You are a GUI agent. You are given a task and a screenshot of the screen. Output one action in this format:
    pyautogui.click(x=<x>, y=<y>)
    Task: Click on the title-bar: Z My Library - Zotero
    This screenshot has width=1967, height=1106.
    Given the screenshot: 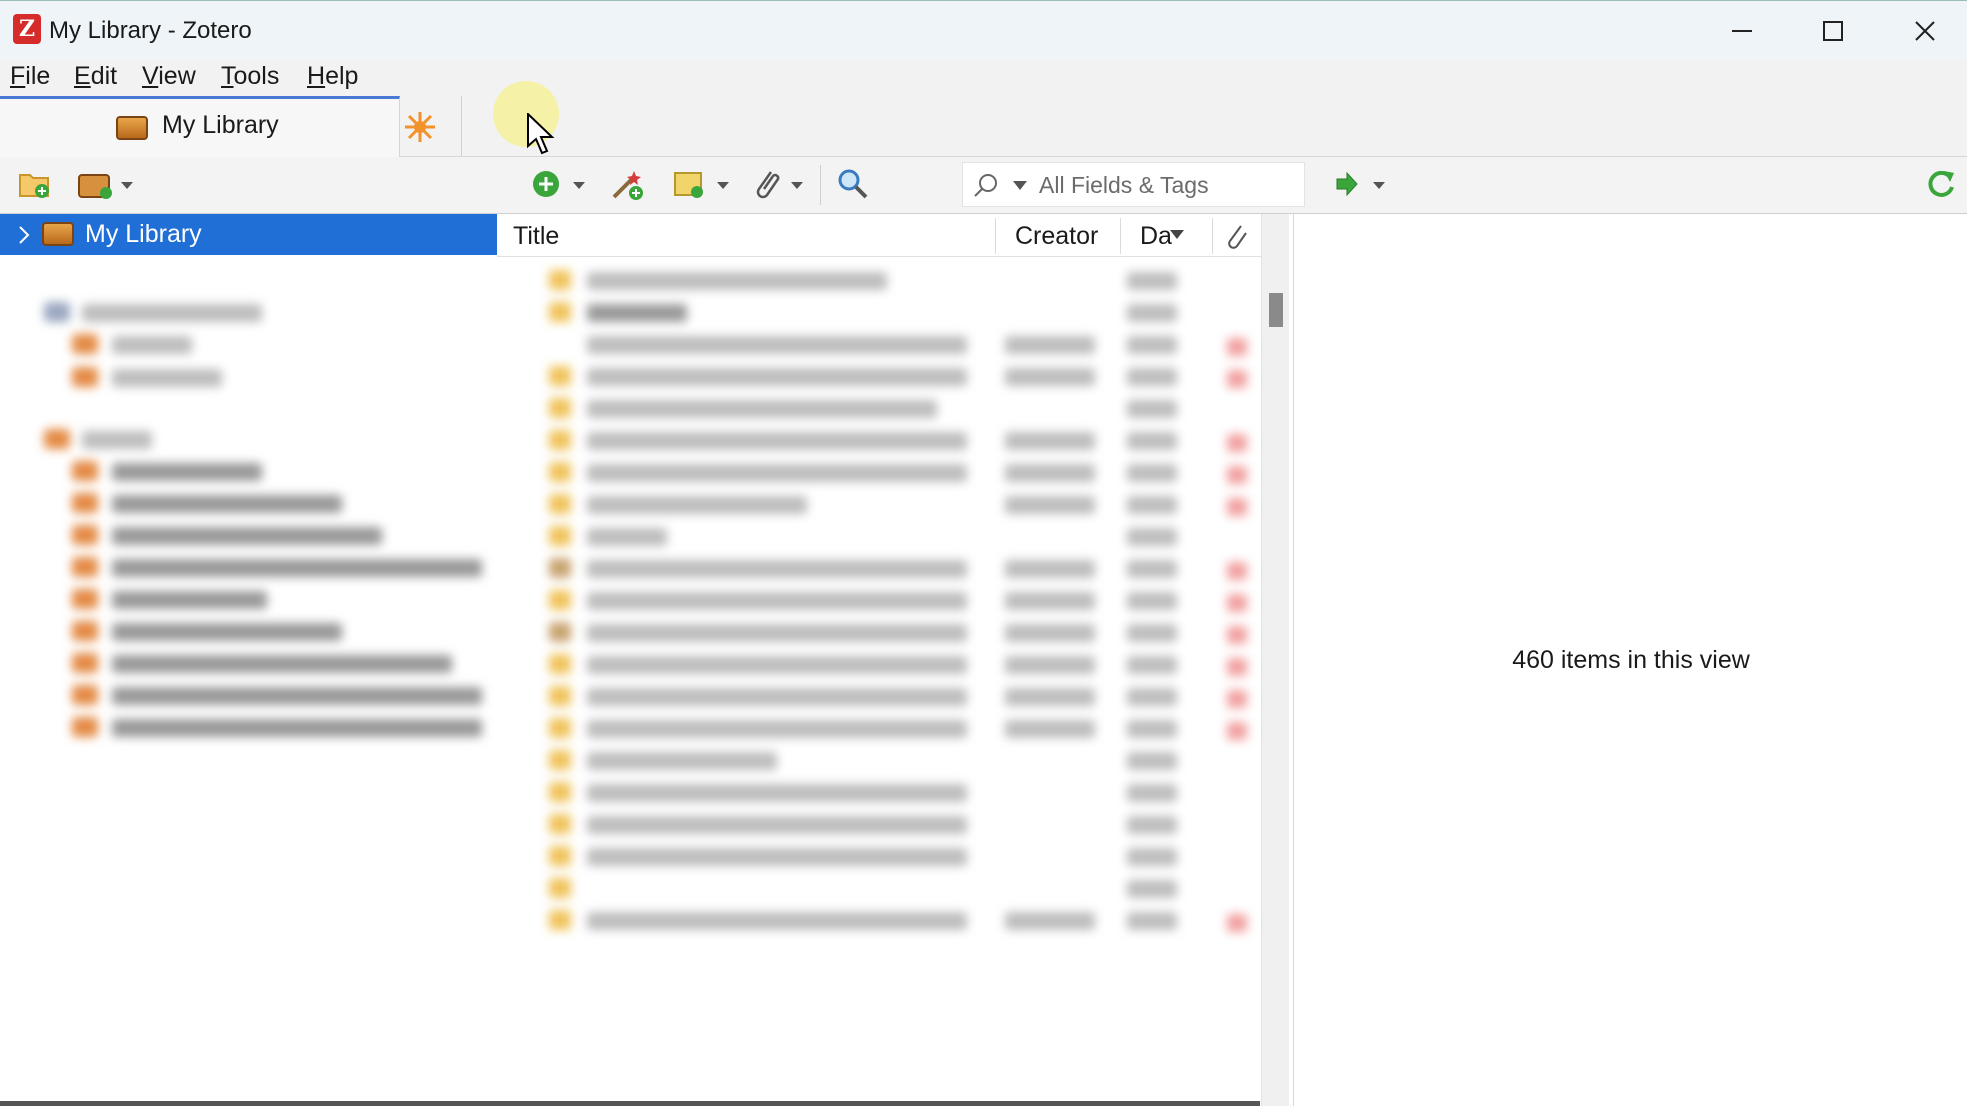 What is the action you would take?
    pyautogui.click(x=983, y=30)
    